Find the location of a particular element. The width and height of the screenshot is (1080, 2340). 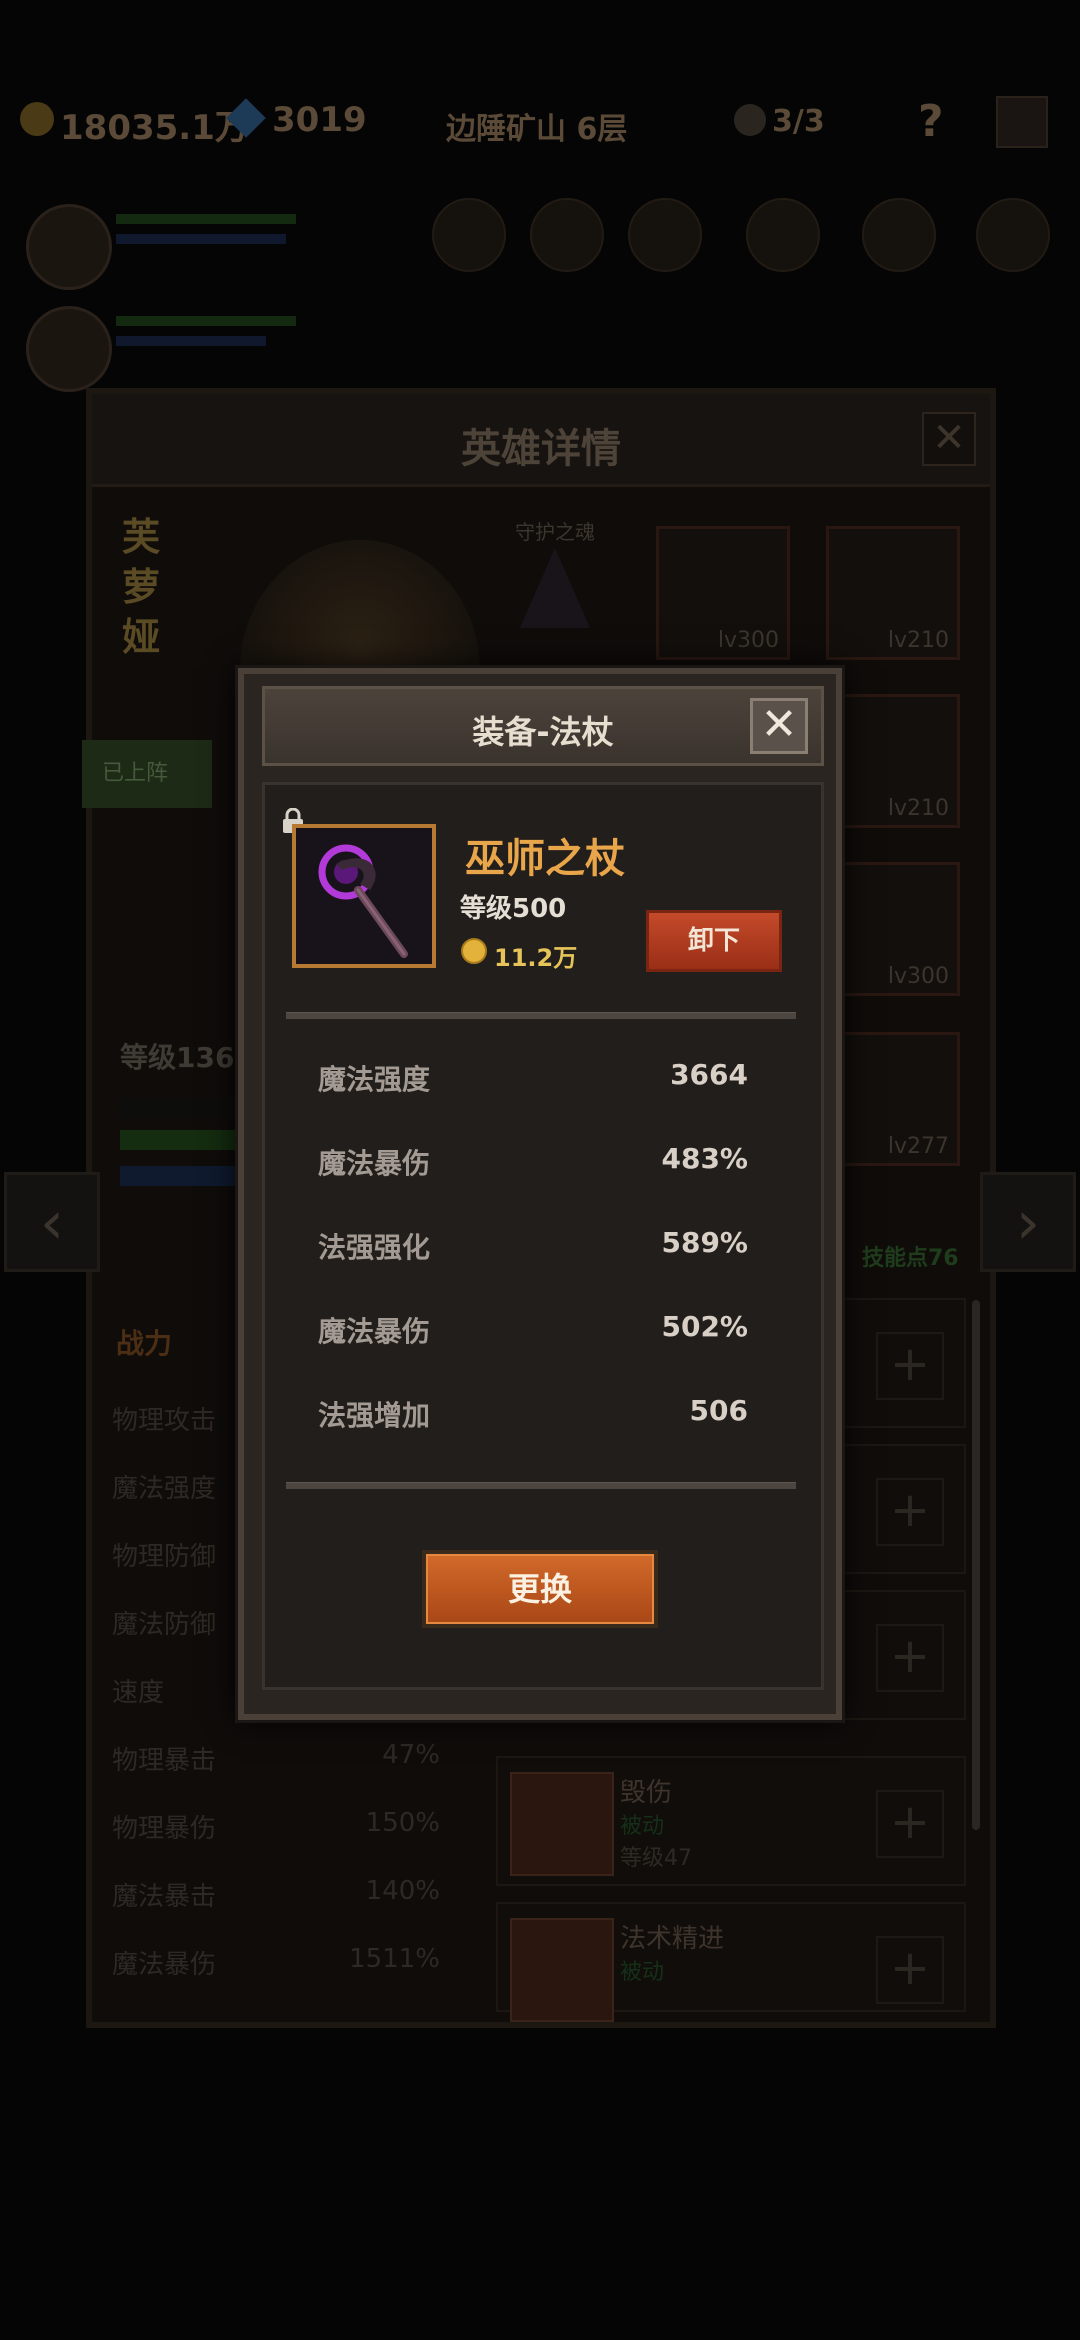

skill-level: 等级47 is located at coordinates (656, 1858).